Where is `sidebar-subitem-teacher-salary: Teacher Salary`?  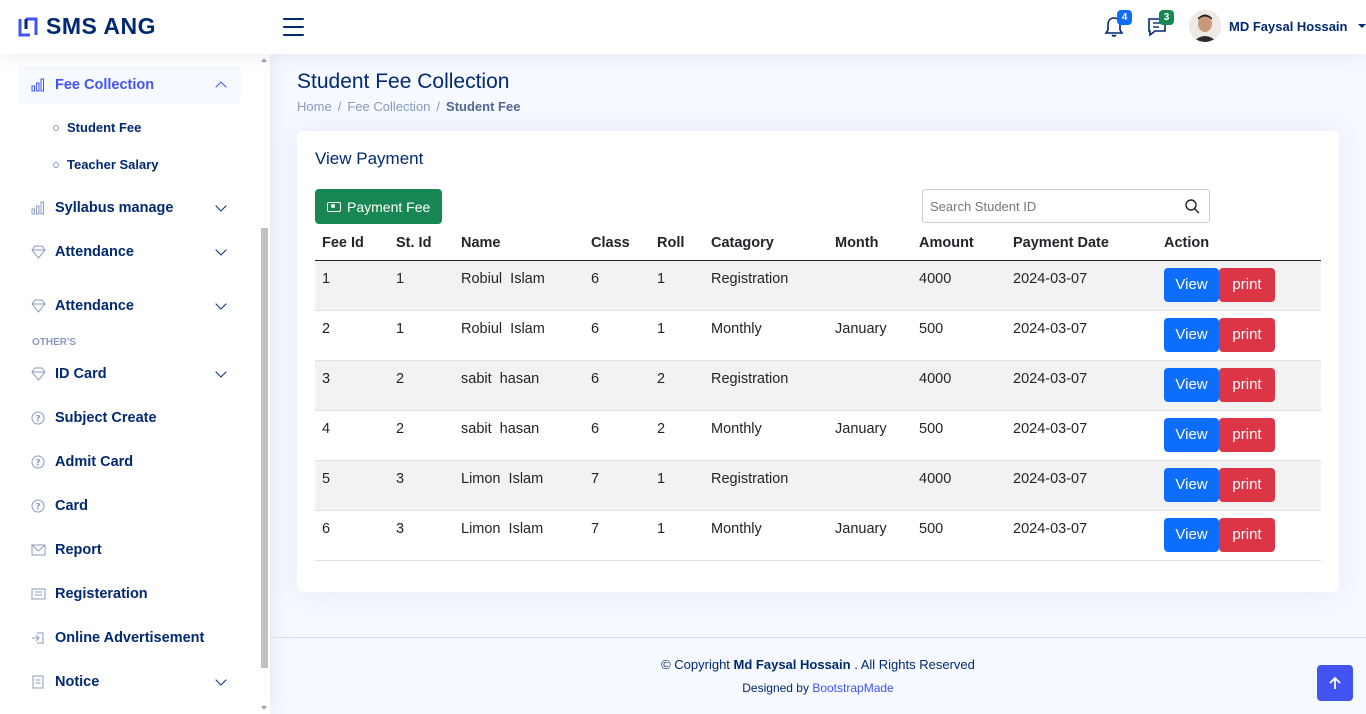 sidebar-subitem-teacher-salary: Teacher Salary is located at coordinates (106, 164).